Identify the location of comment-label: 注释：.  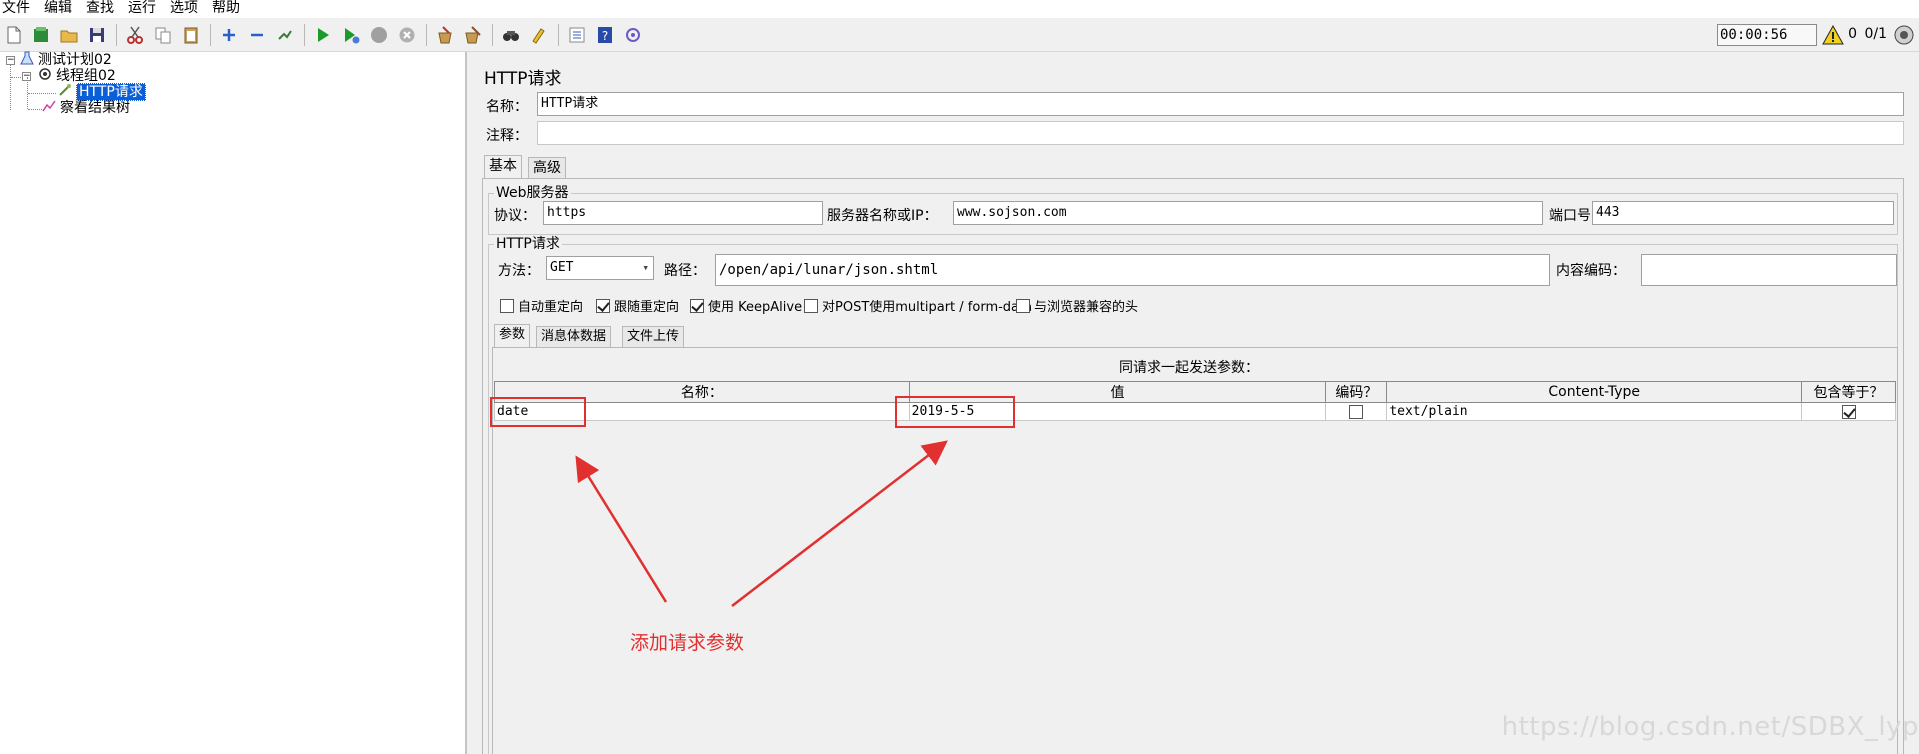
(507, 136).